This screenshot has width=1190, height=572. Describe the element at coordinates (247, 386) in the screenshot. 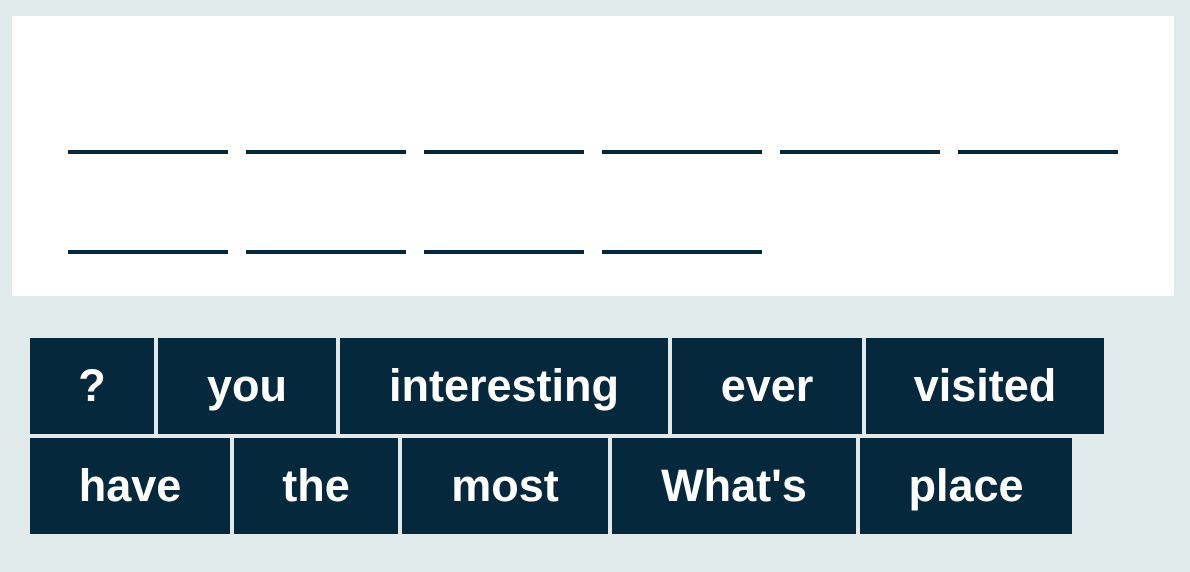

I see `word-tile-you: you` at that location.